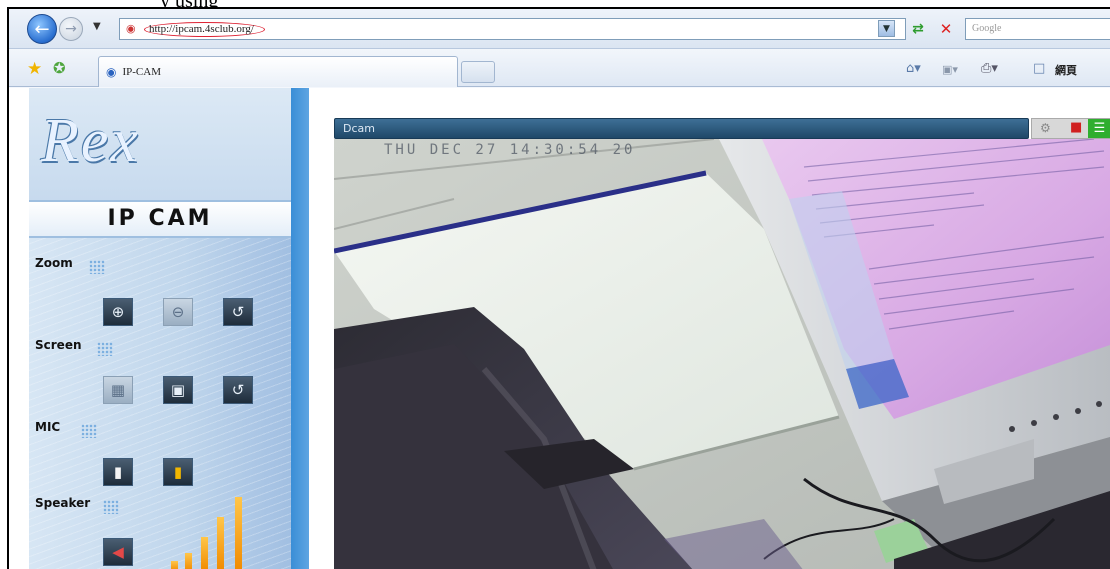 Image resolution: width=1110 pixels, height=569 pixels. Describe the element at coordinates (71, 29) in the screenshot. I see `forward-arrow-icon: →` at that location.